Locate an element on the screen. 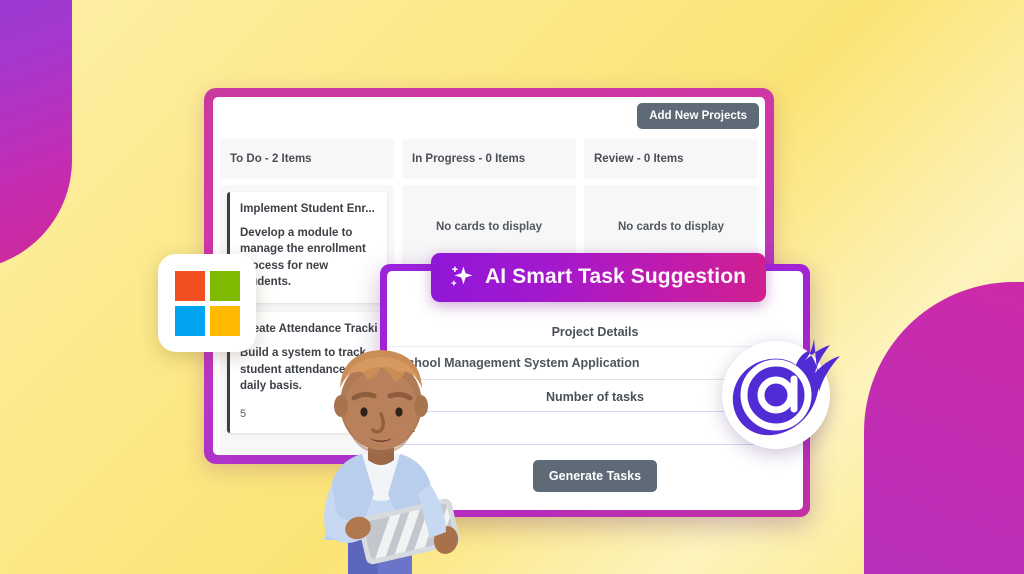  ai-dialog-header: AI Smart Task Suggestion is located at coordinates (599, 277).